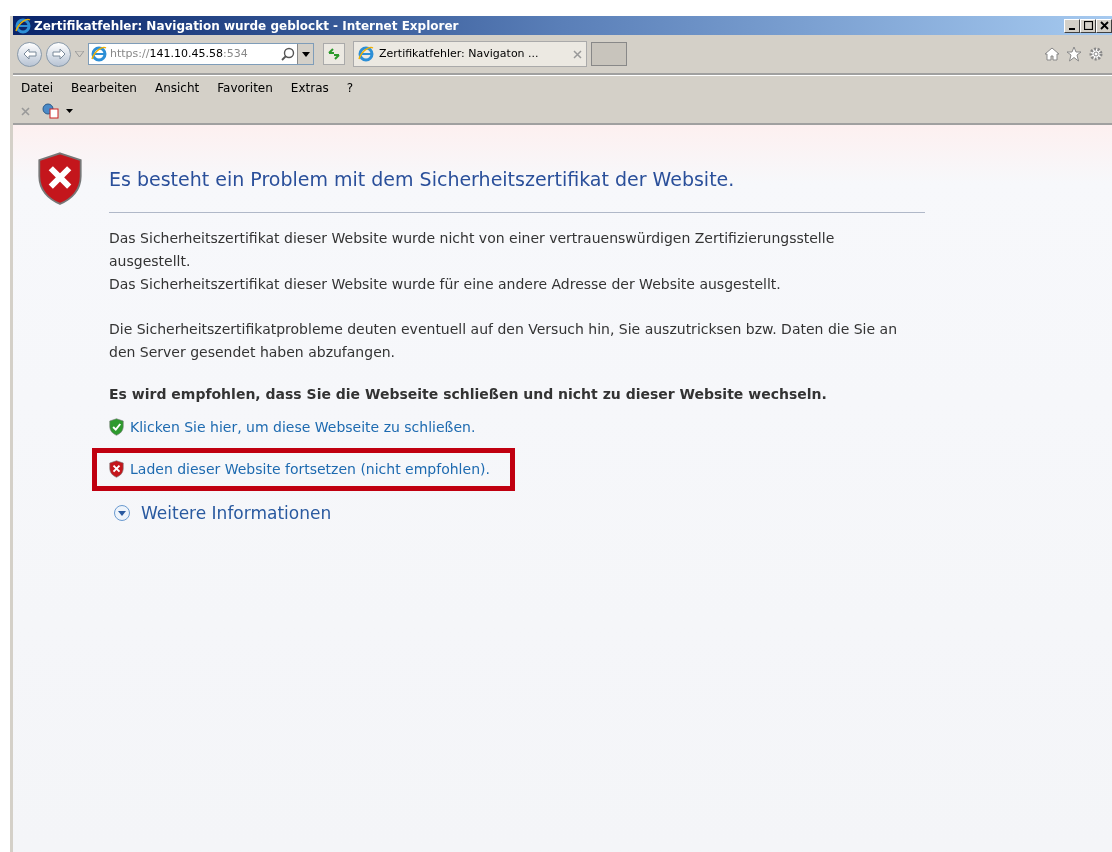  I want to click on window-title: Zertifikatfehler: Navigation wurde geblockt - Internet Explorer, so click(246, 26).